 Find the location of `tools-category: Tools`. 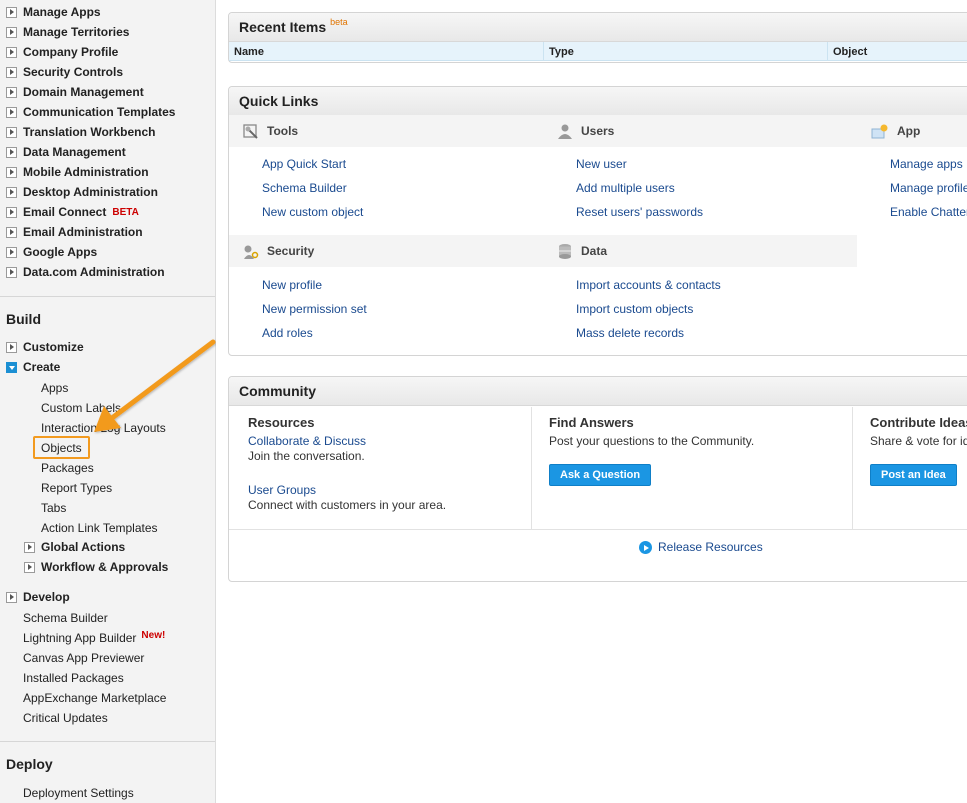

tools-category: Tools is located at coordinates (270, 131).